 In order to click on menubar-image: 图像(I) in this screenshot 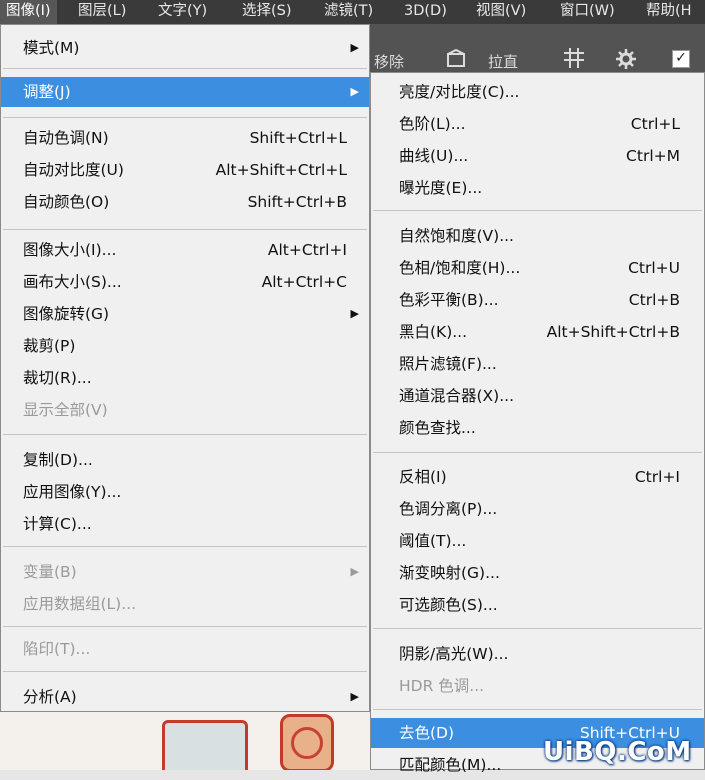, I will do `click(28, 12)`.